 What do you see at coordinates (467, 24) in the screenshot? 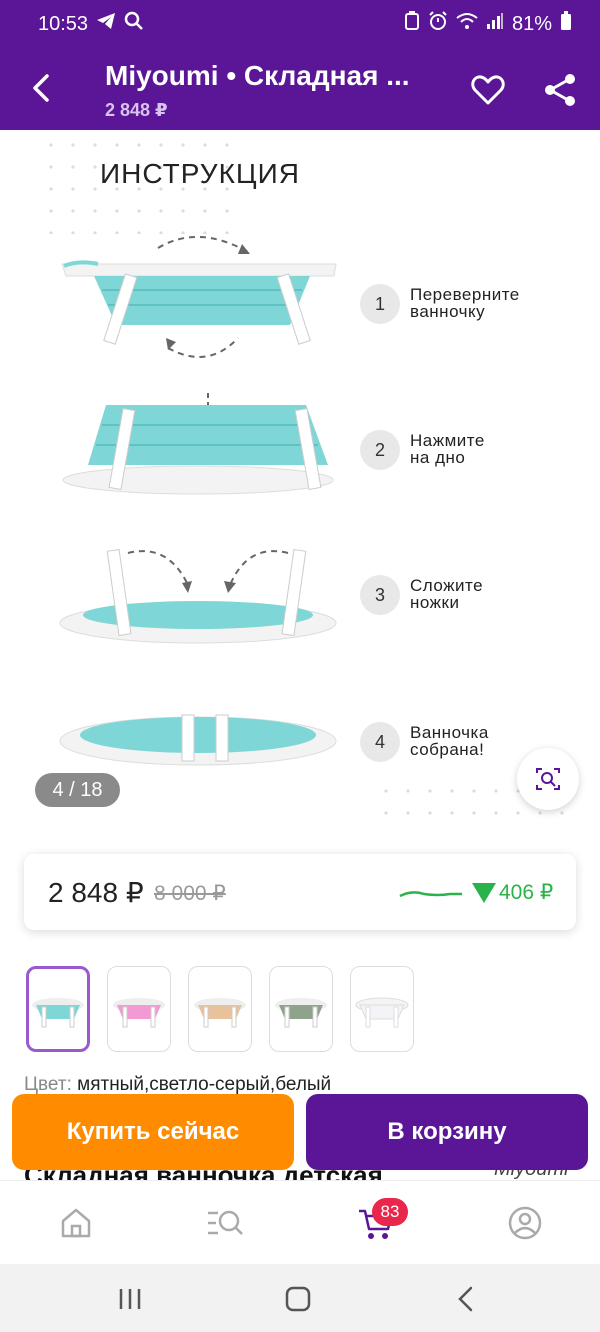
I see `wifi-icon` at bounding box center [467, 24].